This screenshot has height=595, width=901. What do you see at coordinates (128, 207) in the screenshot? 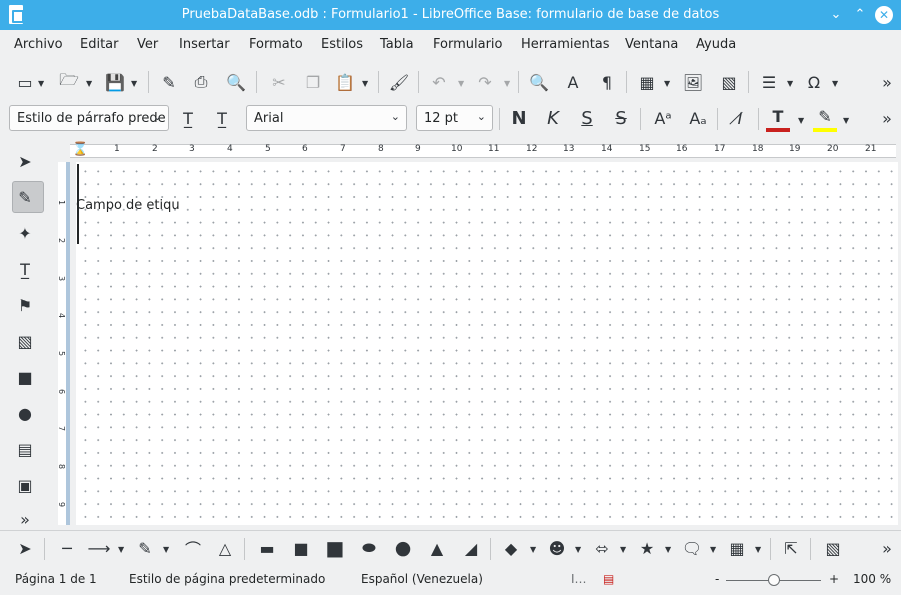
I see `label-field-control: Campo de etique` at bounding box center [128, 207].